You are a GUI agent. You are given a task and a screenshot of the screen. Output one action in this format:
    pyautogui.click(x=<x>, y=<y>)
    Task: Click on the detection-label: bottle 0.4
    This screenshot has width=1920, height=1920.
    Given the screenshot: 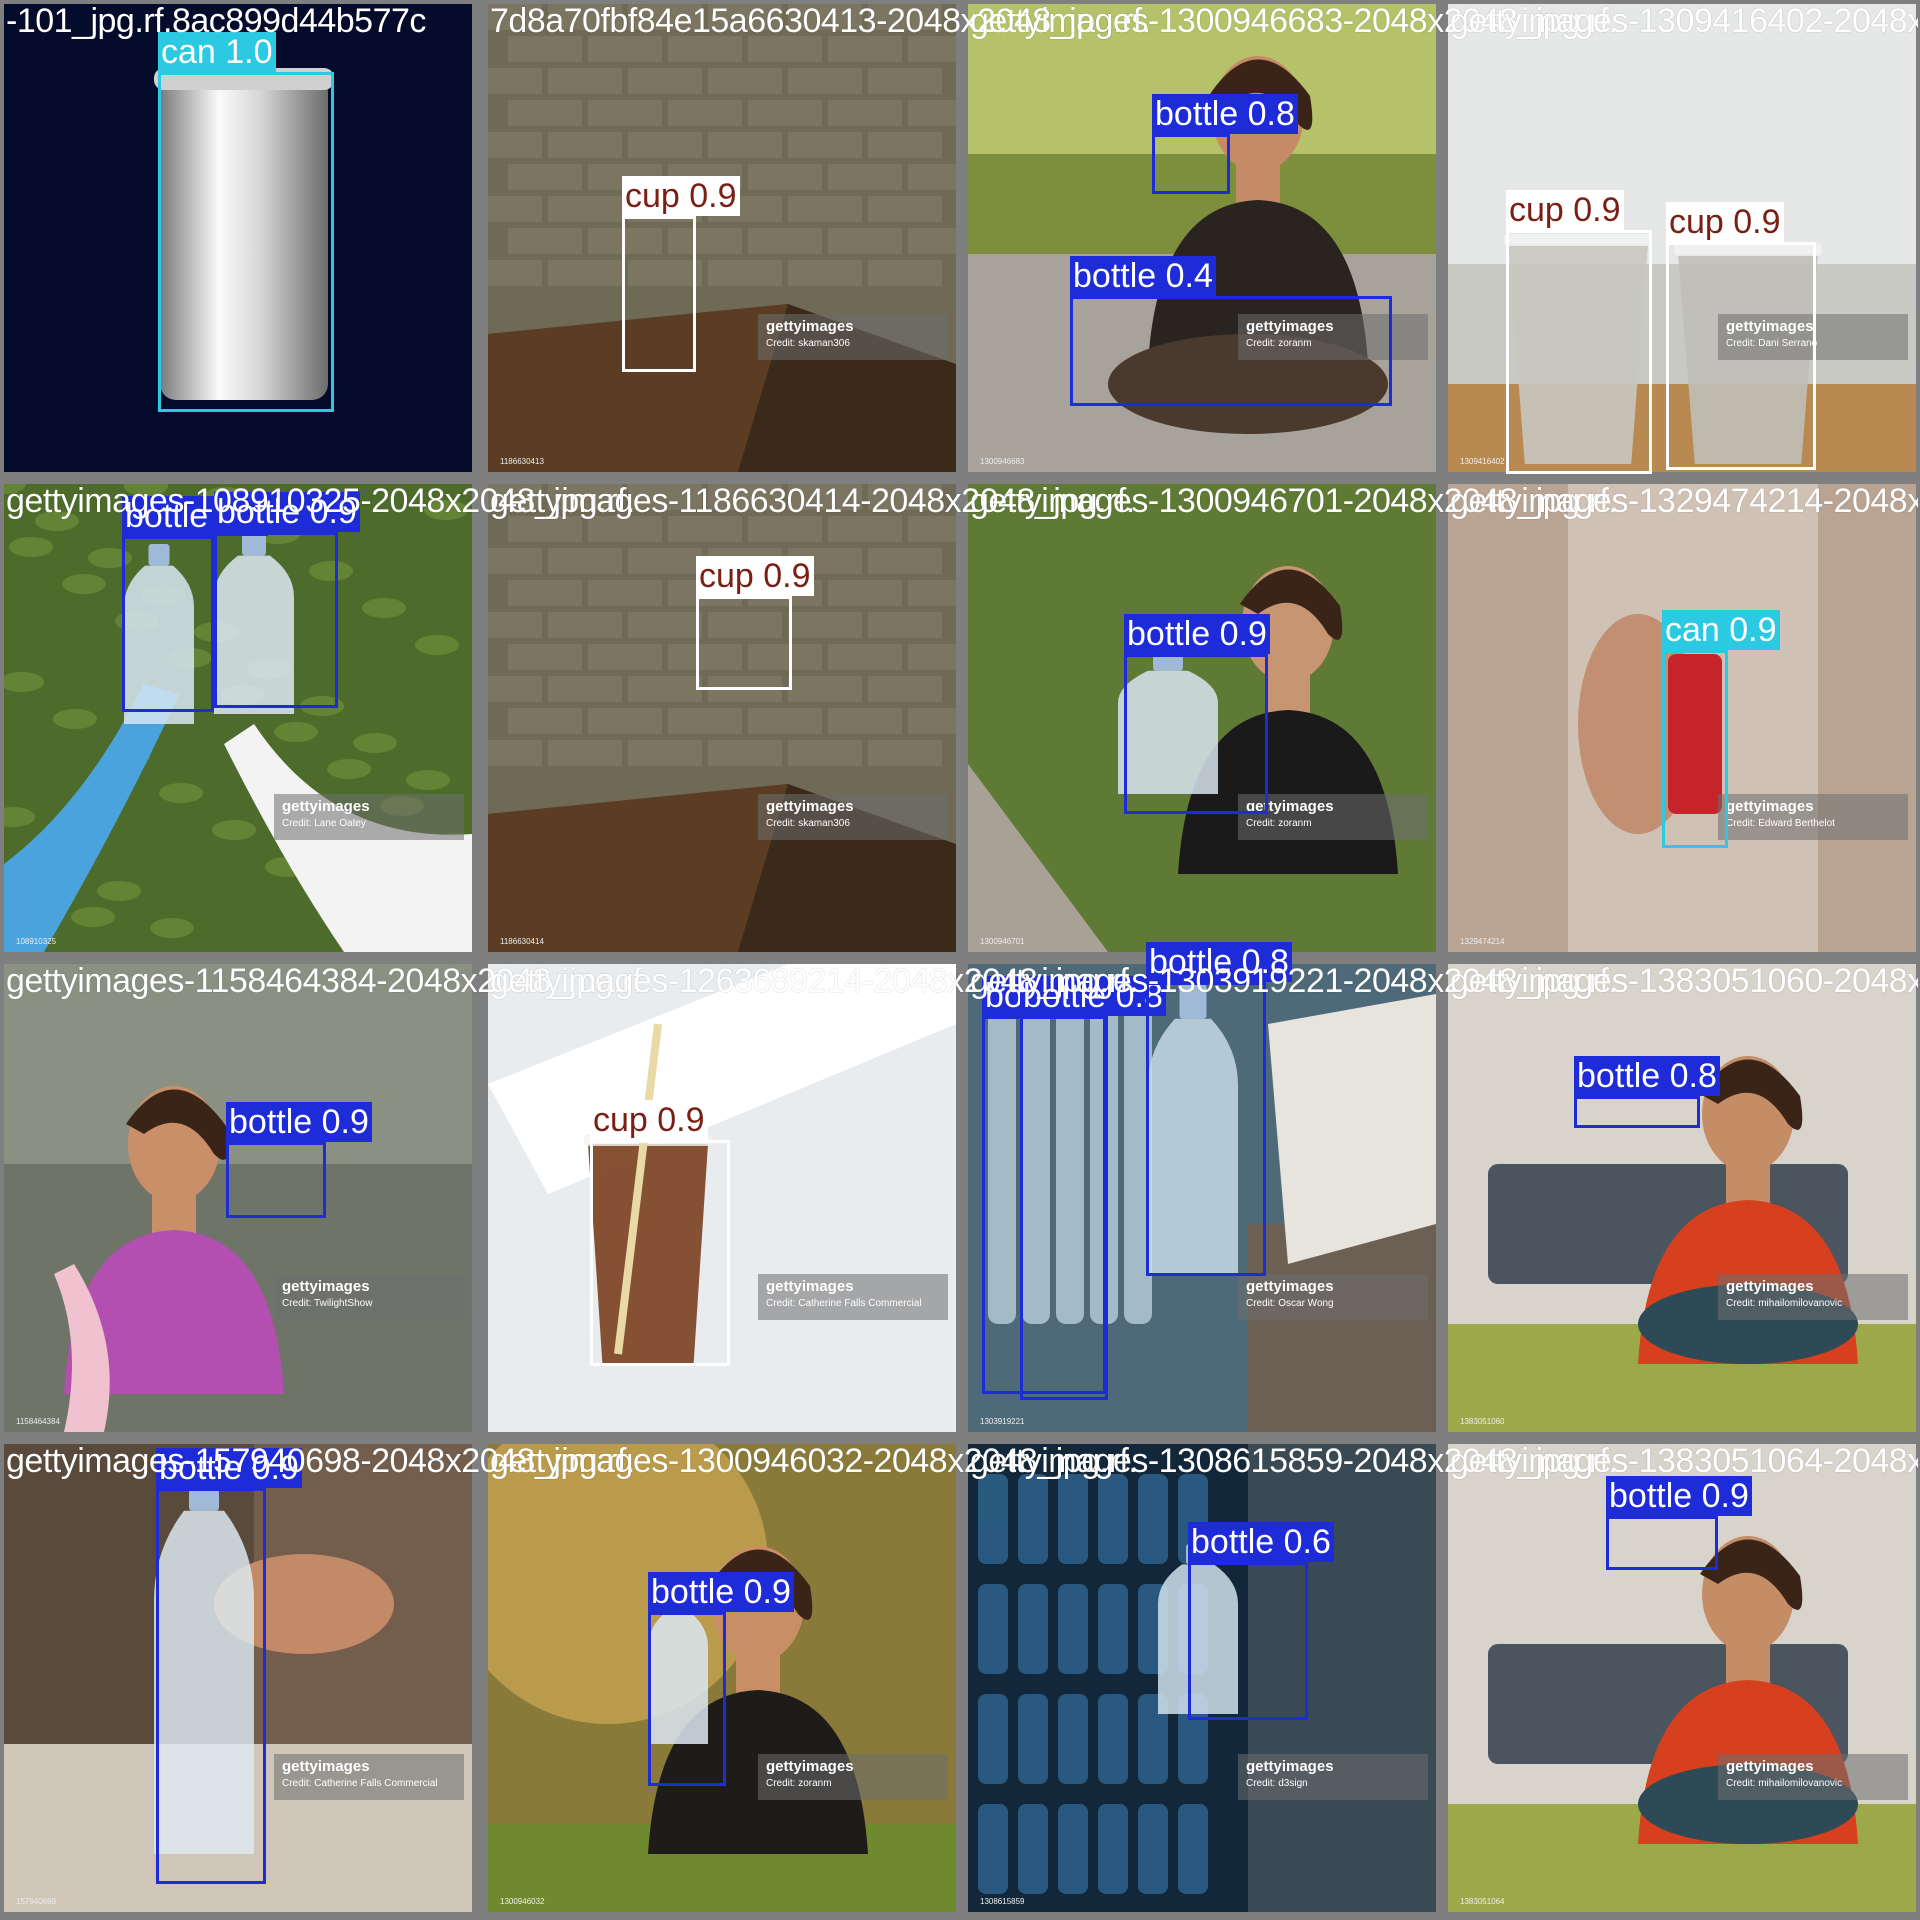 What is the action you would take?
    pyautogui.click(x=1143, y=276)
    